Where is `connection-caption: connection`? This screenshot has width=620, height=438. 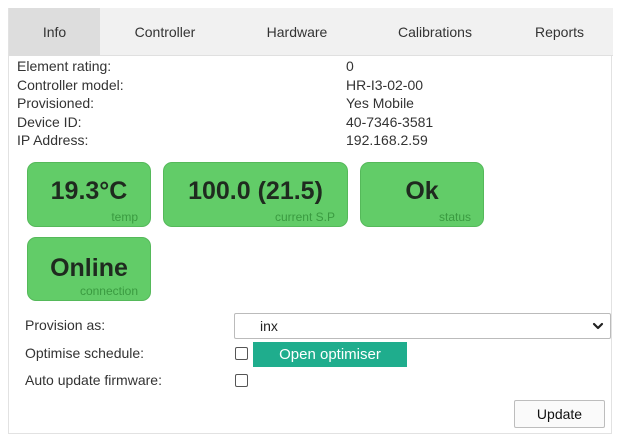
connection-caption: connection is located at coordinates (108, 291).